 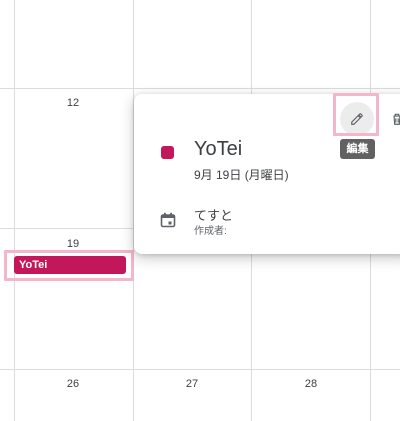 What do you see at coordinates (356, 114) in the screenshot?
I see `edit-button-highlight` at bounding box center [356, 114].